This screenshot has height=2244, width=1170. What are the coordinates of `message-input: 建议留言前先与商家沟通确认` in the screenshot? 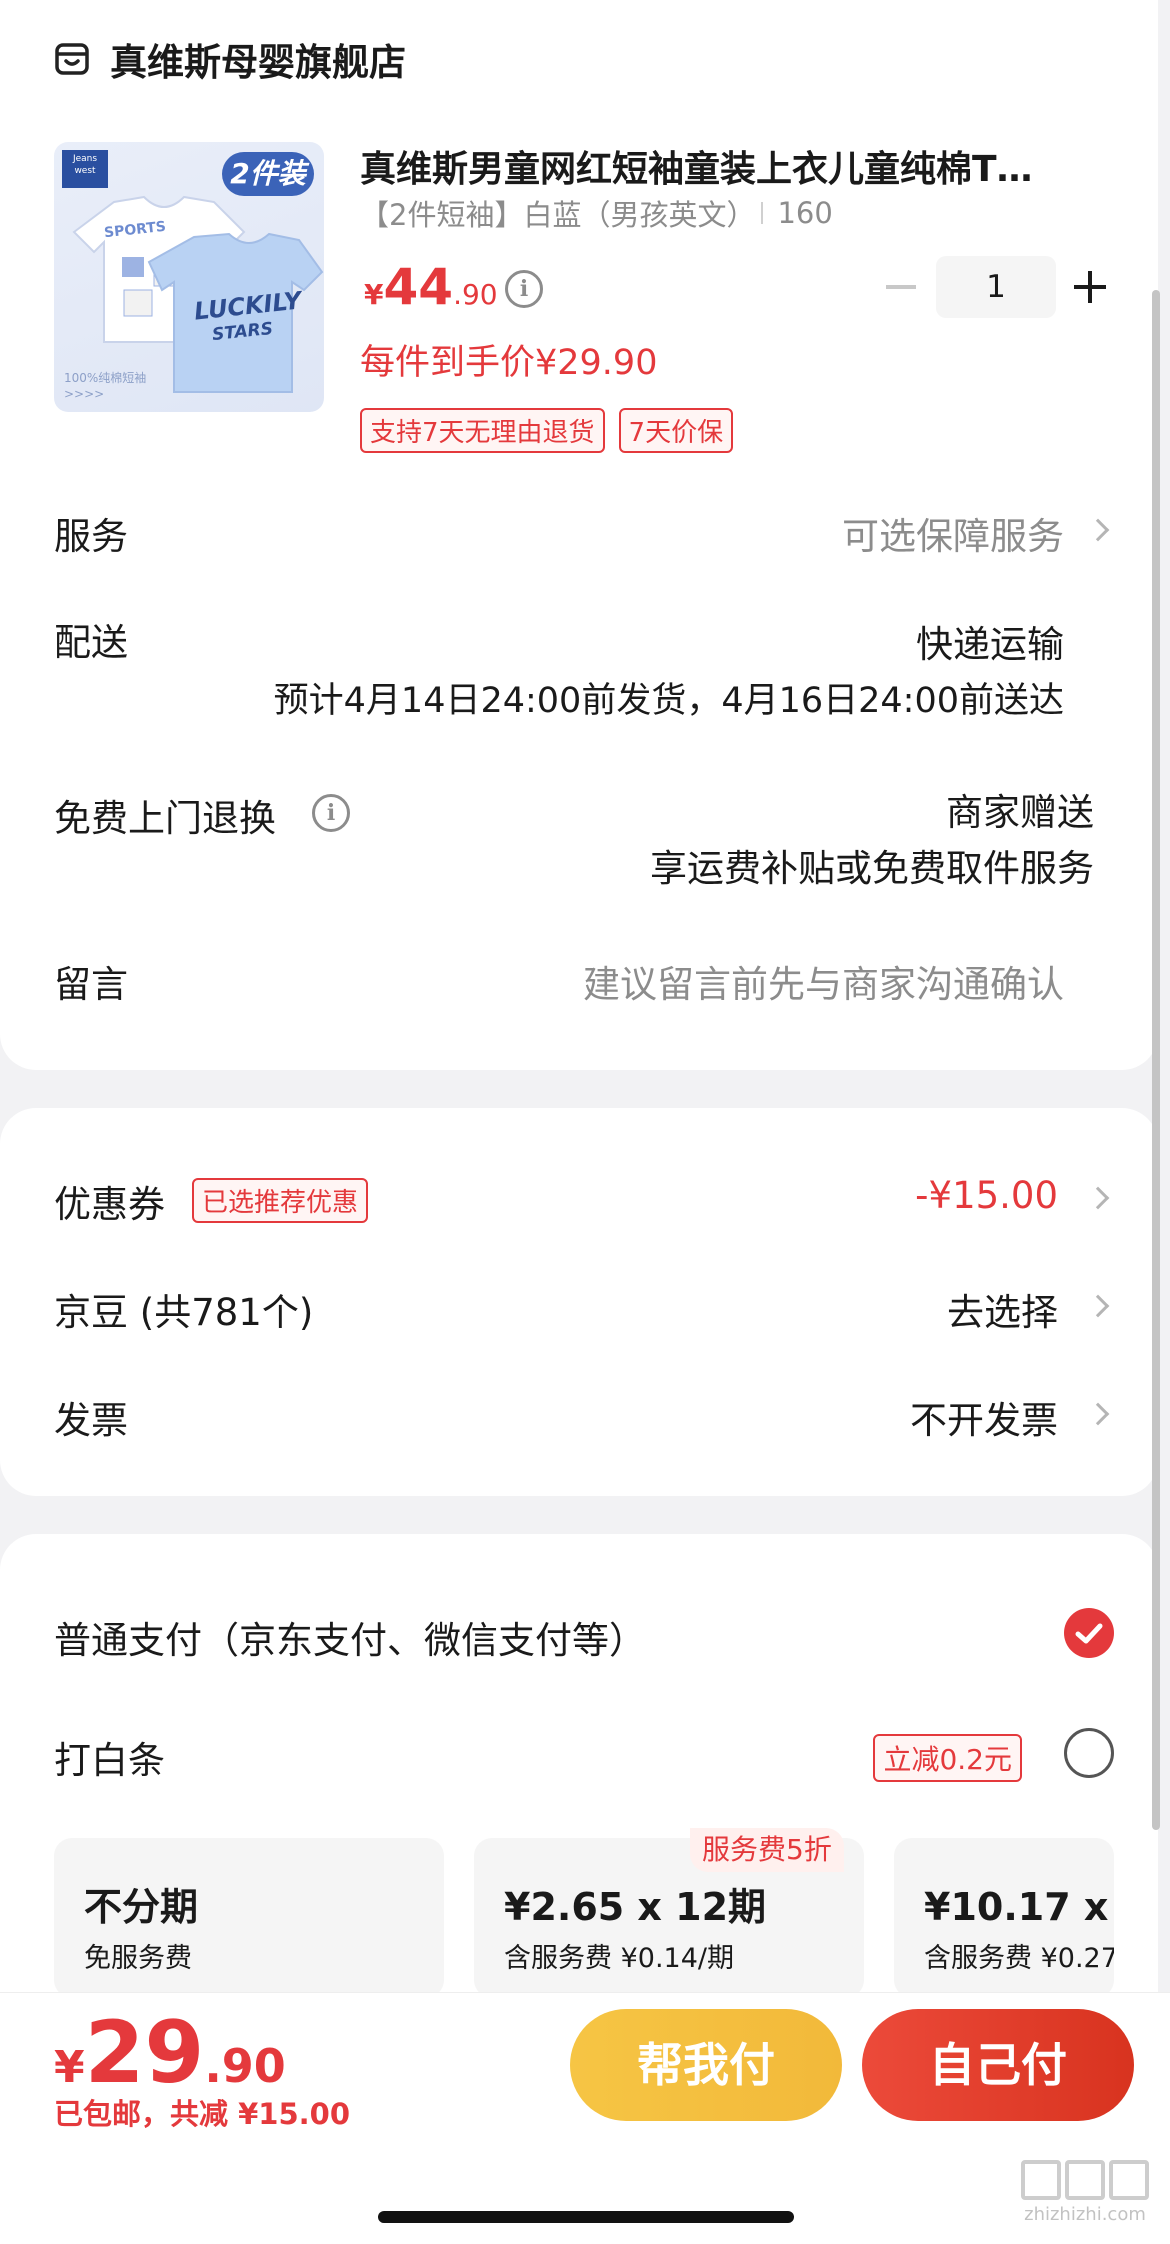 It's located at (823, 981).